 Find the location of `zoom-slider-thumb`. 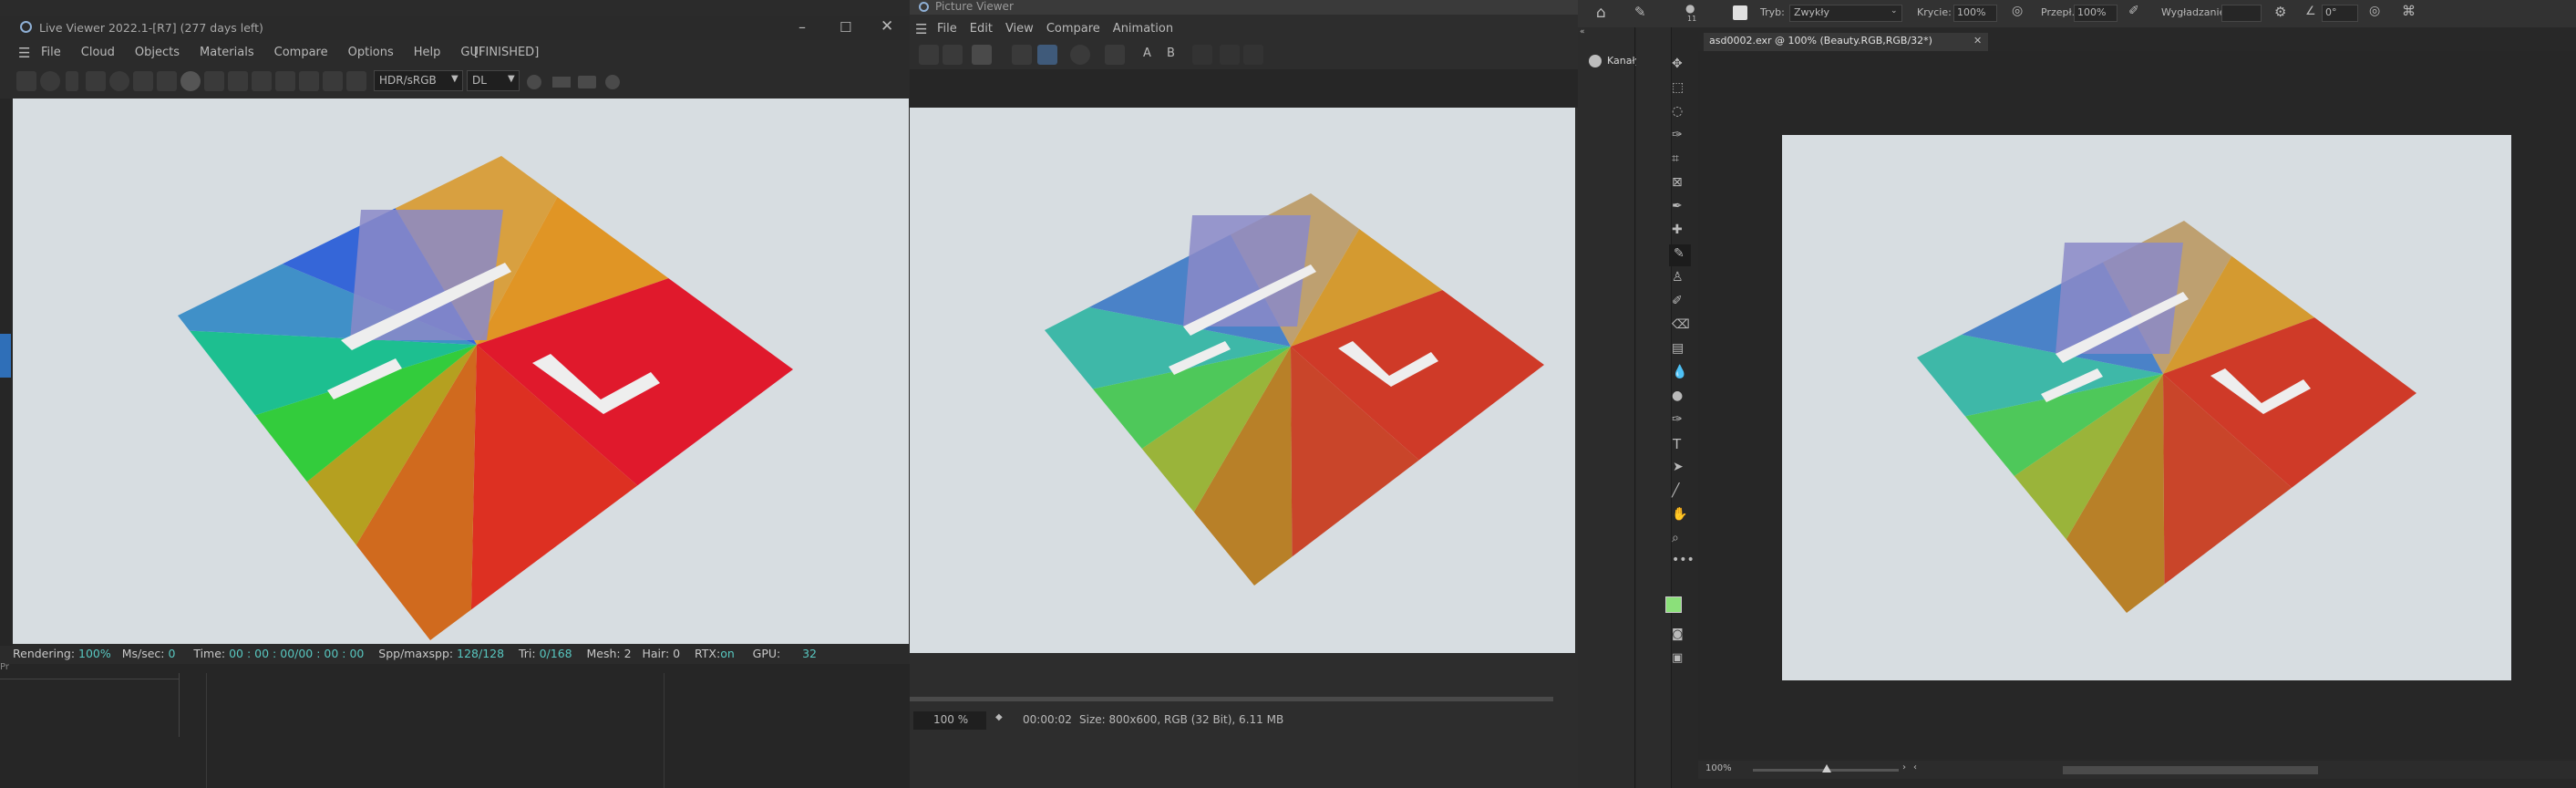

zoom-slider-thumb is located at coordinates (1826, 768).